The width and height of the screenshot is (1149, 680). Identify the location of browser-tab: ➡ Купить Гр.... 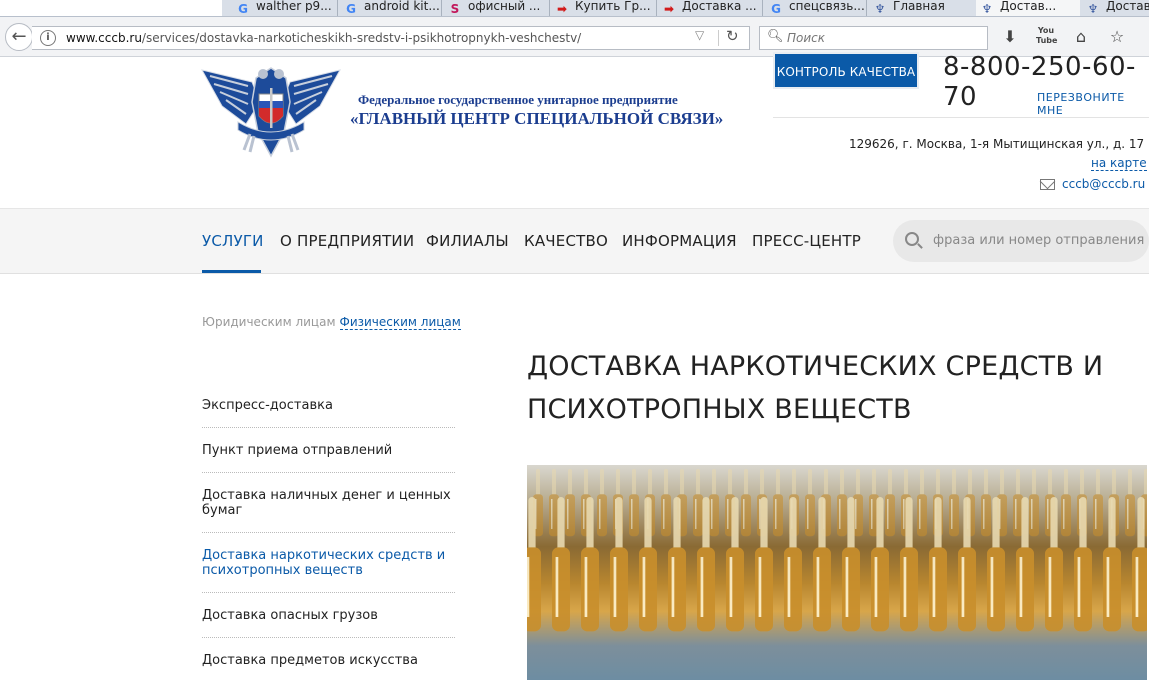
(602, 8).